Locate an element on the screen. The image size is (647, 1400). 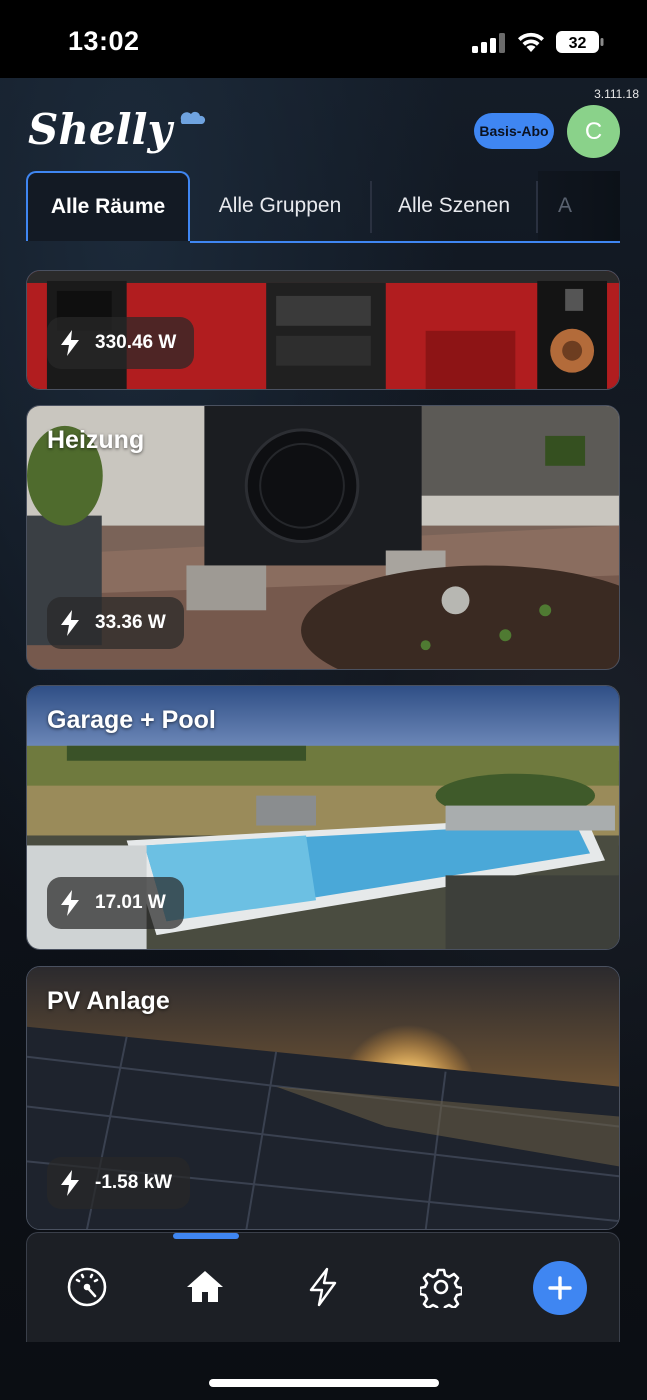
status-bar: 13:02 32 is located at coordinates (323, 39).